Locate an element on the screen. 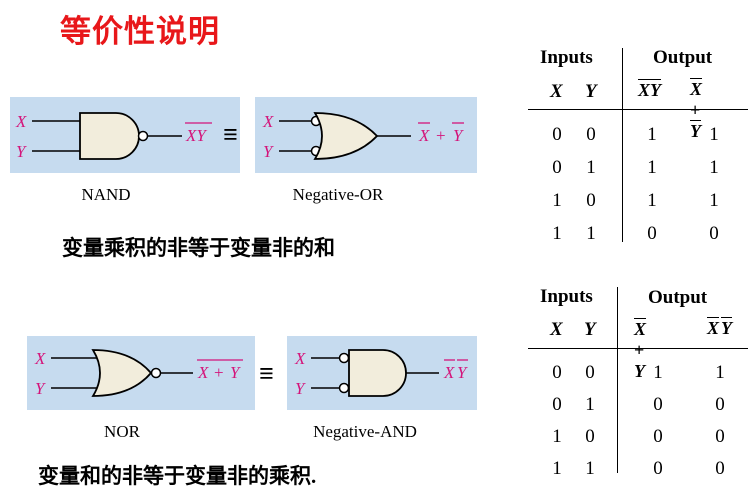 The width and height of the screenshot is (754, 490). nor-gate-diagram: X Y X + Y is located at coordinates (141, 373).